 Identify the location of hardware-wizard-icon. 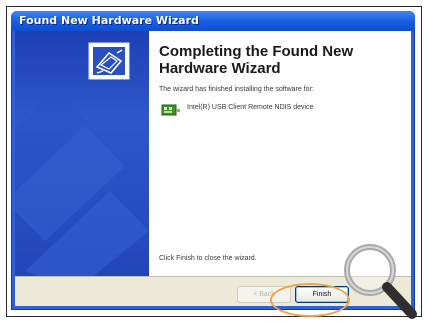
(109, 61).